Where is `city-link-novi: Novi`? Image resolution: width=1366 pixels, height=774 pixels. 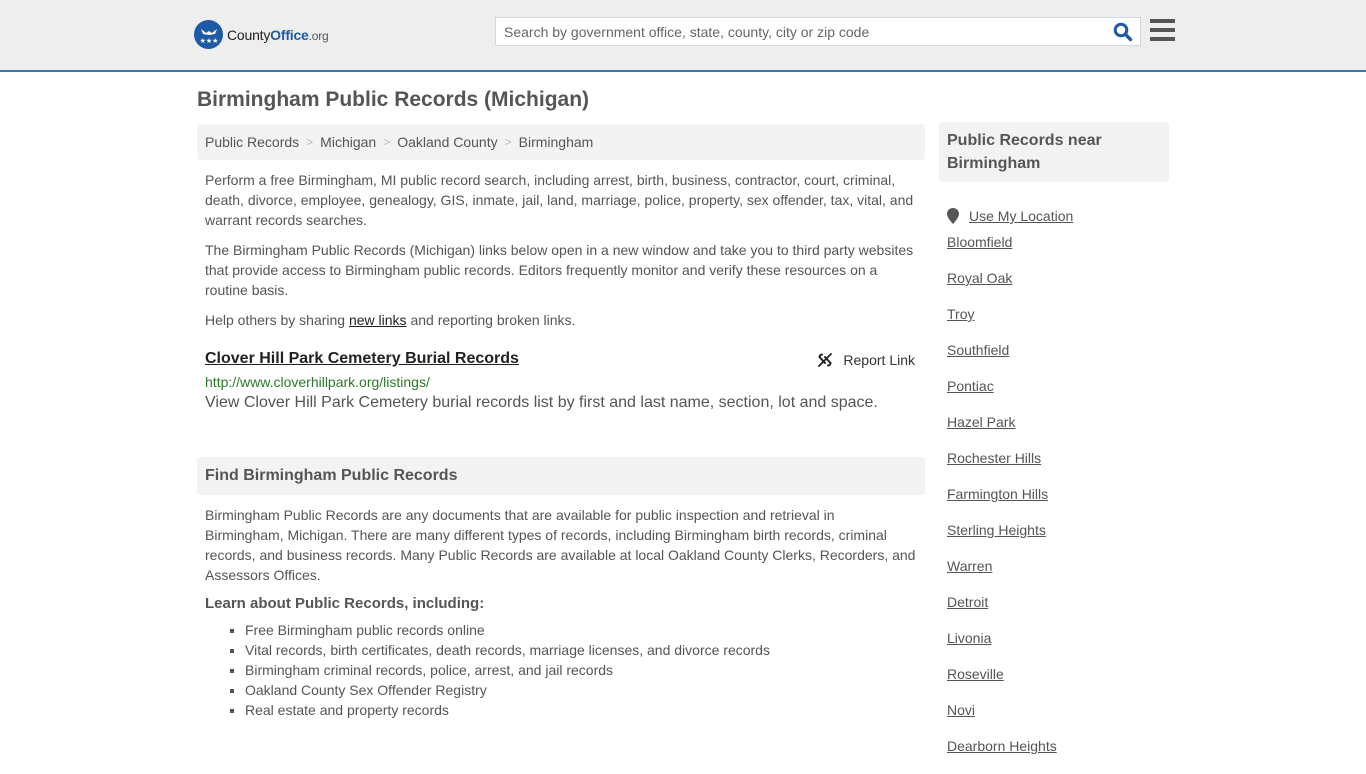
city-link-novi: Novi is located at coordinates (961, 710).